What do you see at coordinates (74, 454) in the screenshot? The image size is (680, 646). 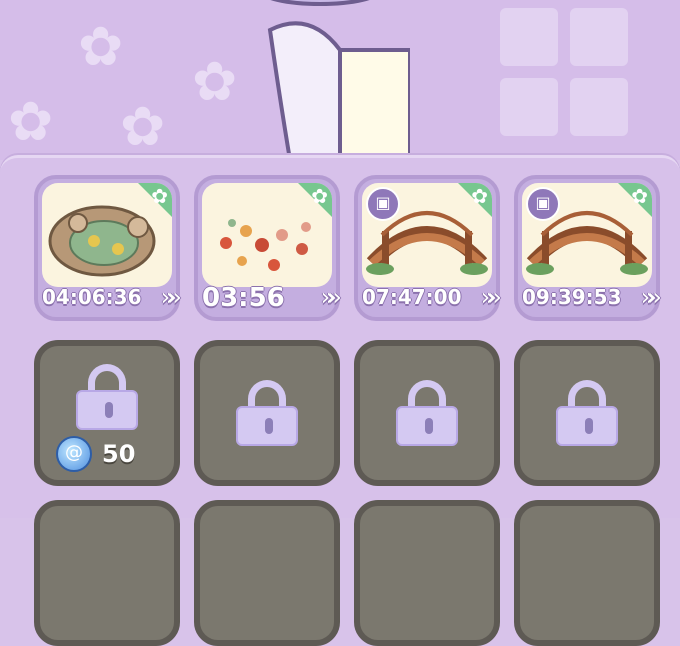 I see `spiral-orb-icon: @` at bounding box center [74, 454].